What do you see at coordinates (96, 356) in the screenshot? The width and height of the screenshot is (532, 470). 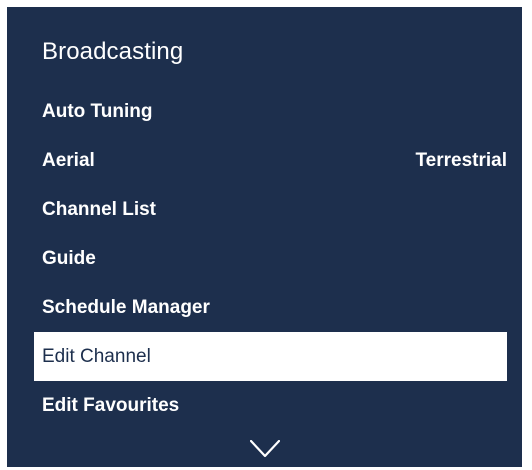 I see `menu-item-label: Edit Channel` at bounding box center [96, 356].